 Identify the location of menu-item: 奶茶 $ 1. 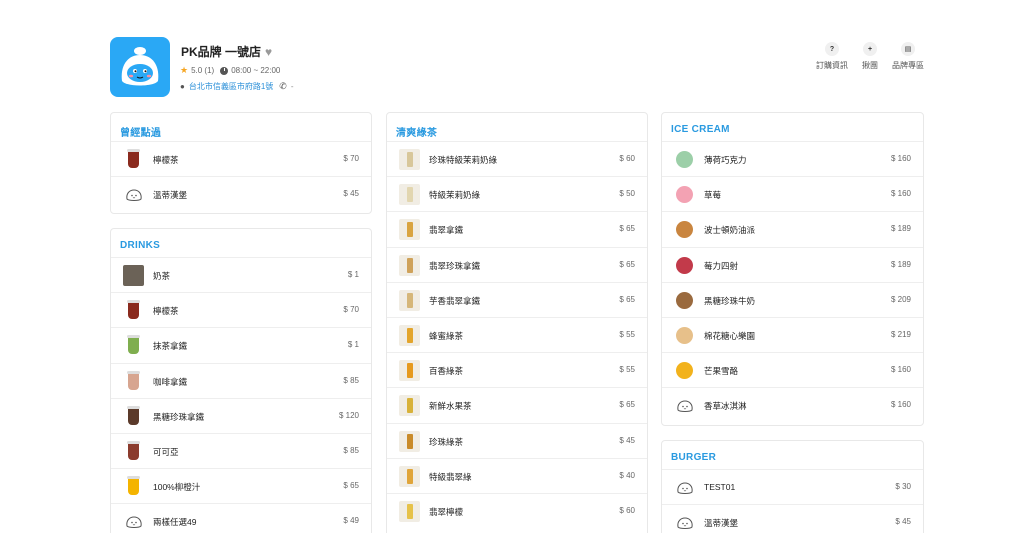
(241, 274).